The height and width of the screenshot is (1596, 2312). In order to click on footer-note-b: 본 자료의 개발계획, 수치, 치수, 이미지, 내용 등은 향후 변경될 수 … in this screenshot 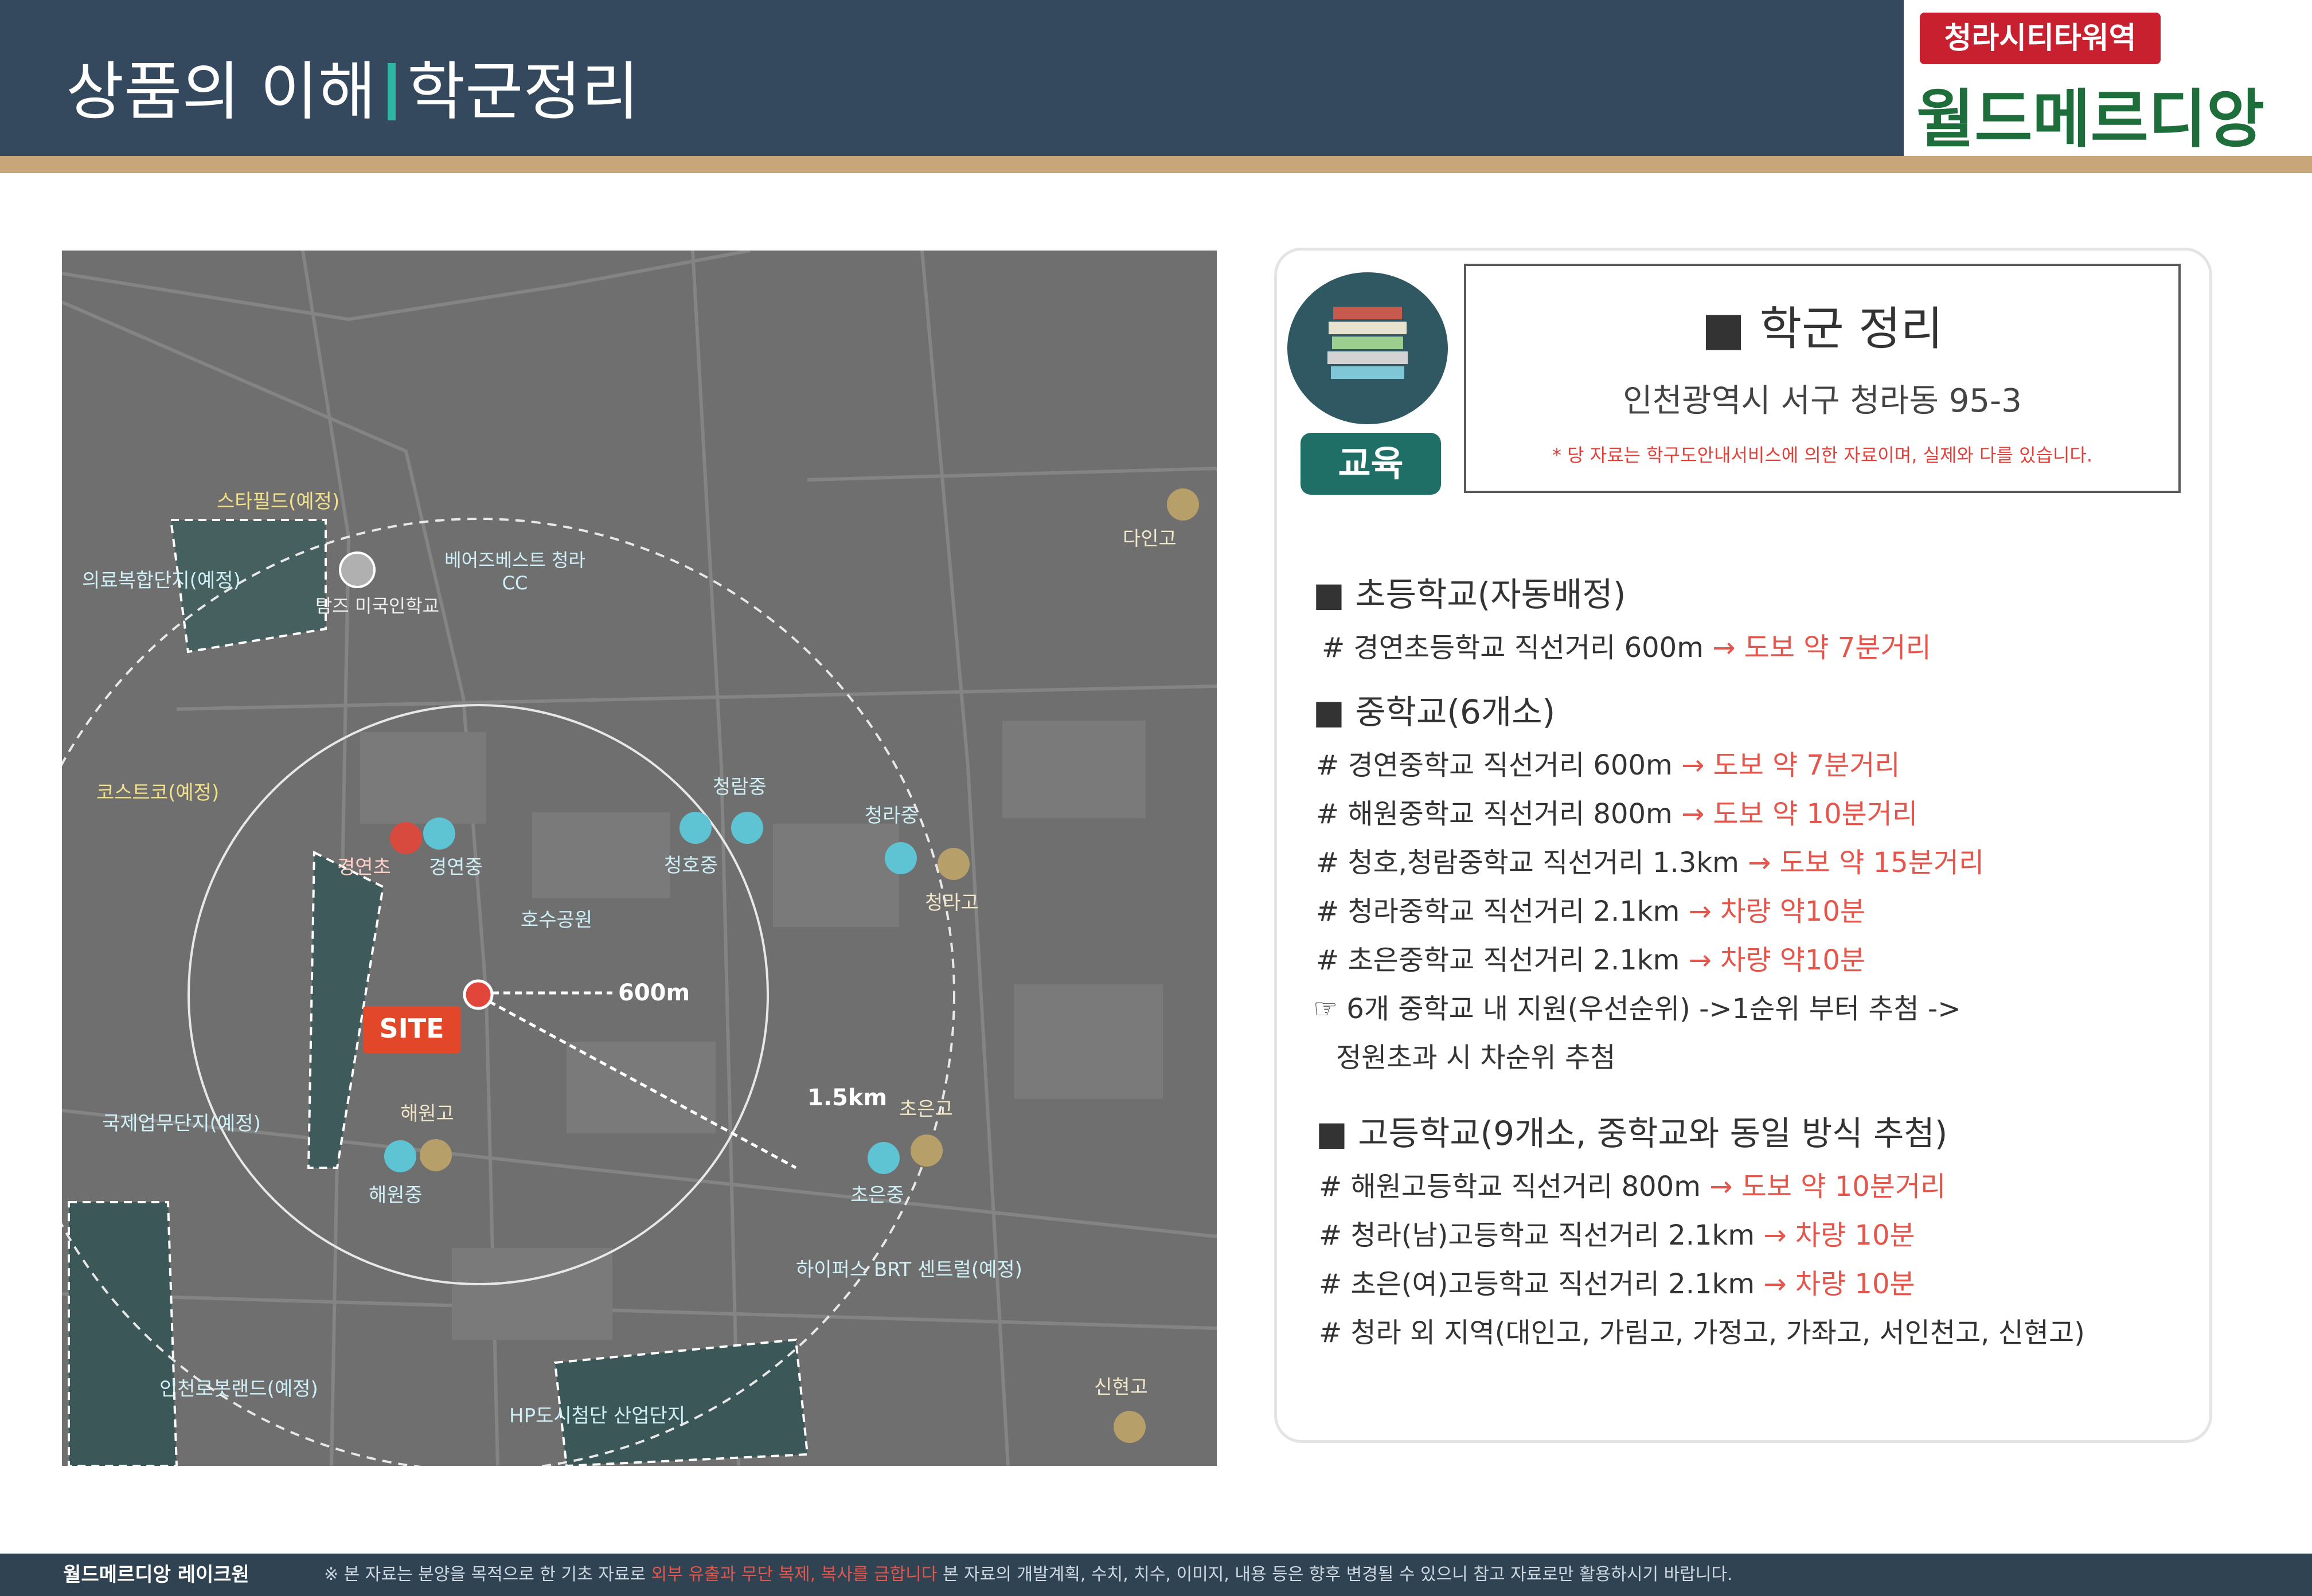, I will do `click(1338, 1574)`.